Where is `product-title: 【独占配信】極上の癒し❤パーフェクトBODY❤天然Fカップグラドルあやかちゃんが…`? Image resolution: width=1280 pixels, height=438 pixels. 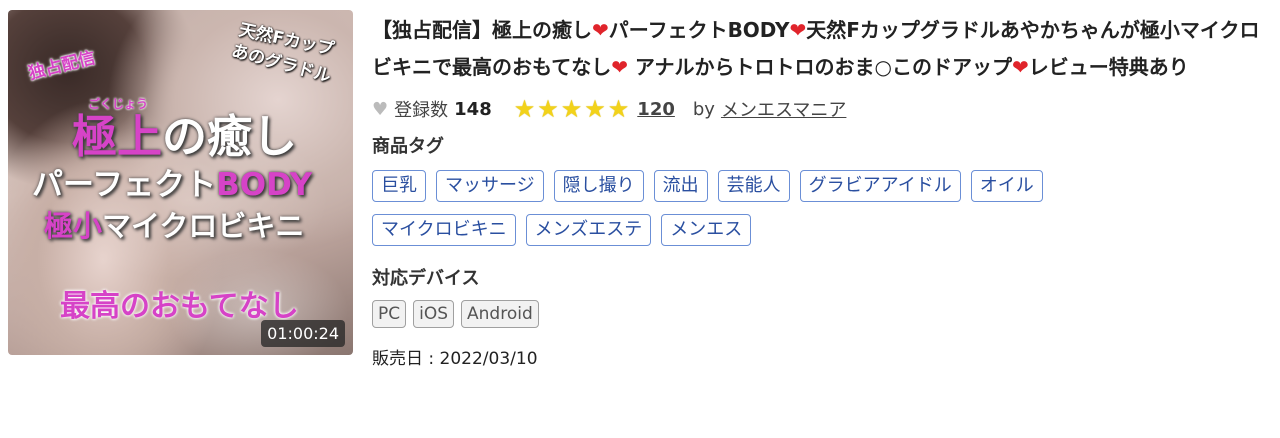
product-title: 【独占配信】極上の癒し❤パーフェクトBODY❤天然Fカップグラドルあやかちゃんが… is located at coordinates (822, 49).